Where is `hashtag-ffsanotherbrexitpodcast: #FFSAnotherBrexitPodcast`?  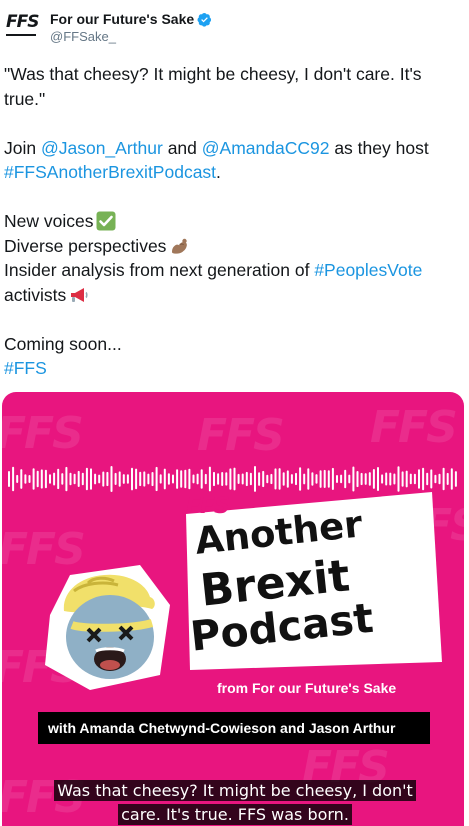
hashtag-ffsanotherbrexitpodcast: #FFSAnotherBrexitPodcast is located at coordinates (110, 172).